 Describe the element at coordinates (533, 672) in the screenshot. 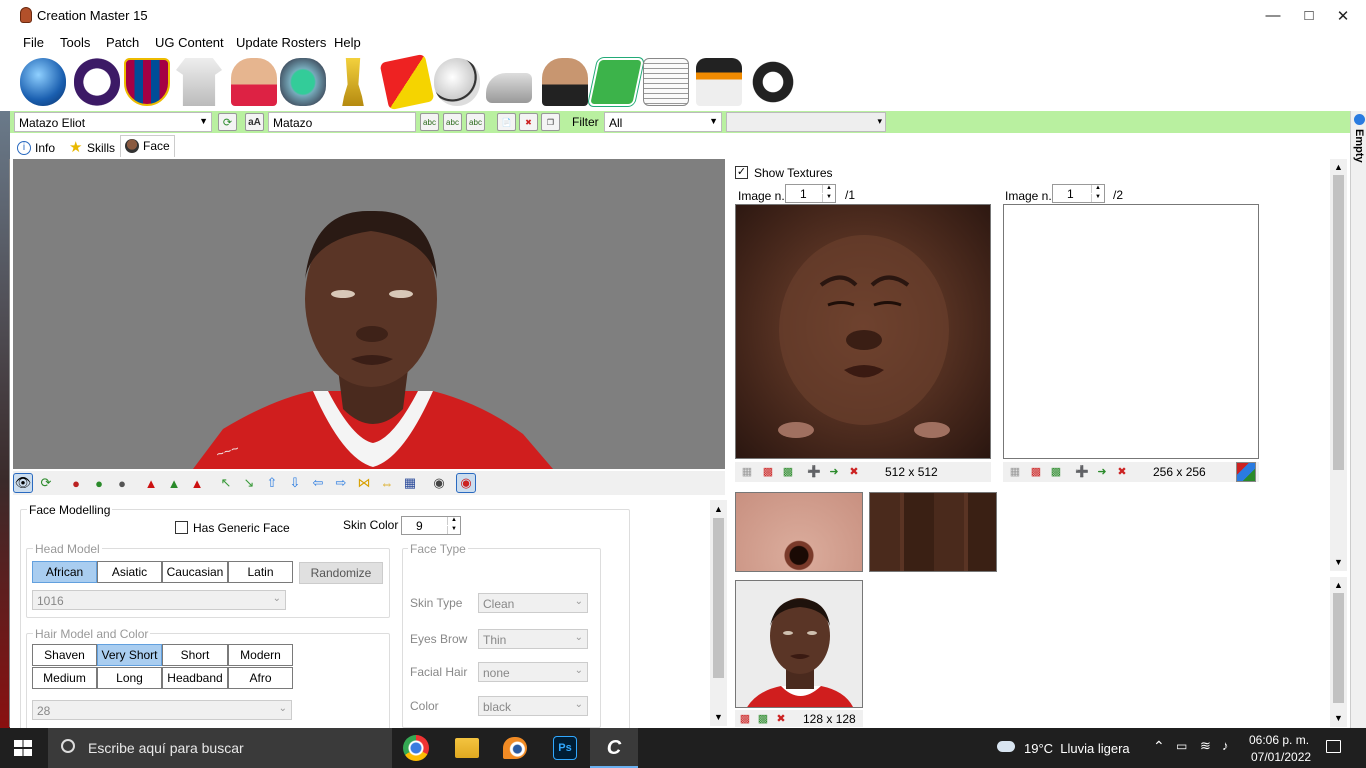

I see `facial-hair-dropdown: none ⌄` at that location.